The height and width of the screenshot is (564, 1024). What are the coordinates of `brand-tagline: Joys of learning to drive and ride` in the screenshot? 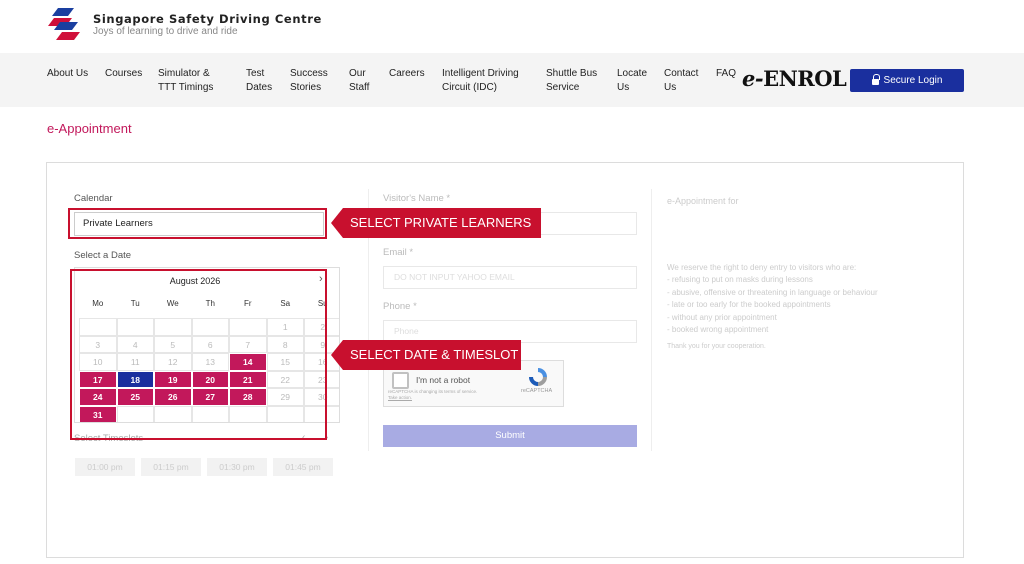 It's located at (165, 31).